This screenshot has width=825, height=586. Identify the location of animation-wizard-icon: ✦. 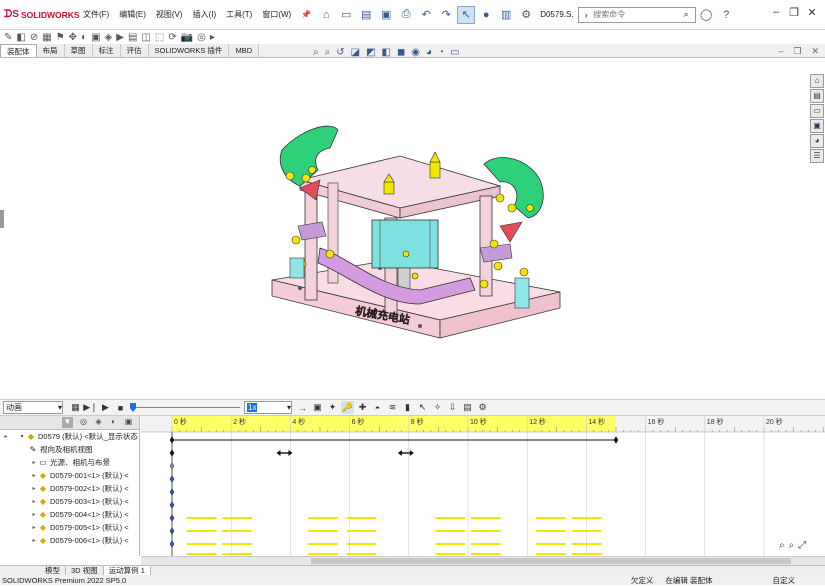
(332, 407).